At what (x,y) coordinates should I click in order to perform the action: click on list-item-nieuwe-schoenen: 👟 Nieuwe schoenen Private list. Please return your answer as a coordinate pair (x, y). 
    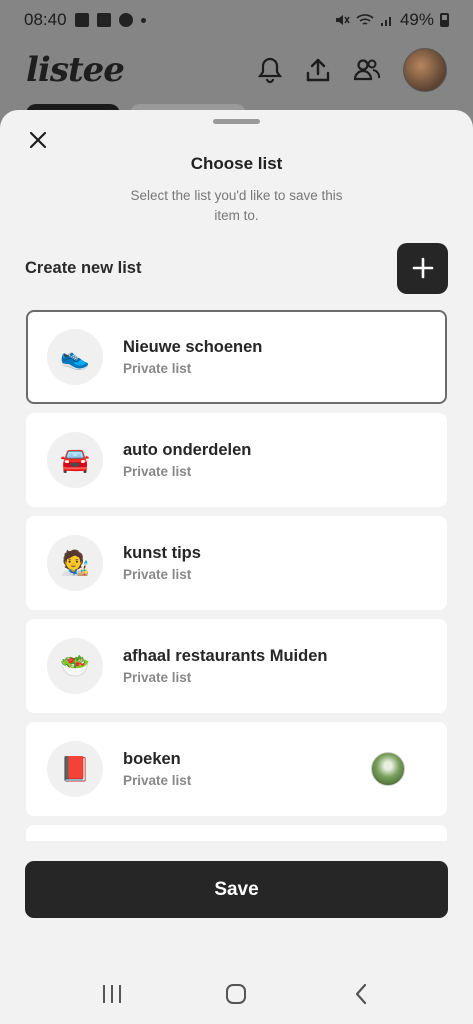
    Looking at the image, I should click on (236, 357).